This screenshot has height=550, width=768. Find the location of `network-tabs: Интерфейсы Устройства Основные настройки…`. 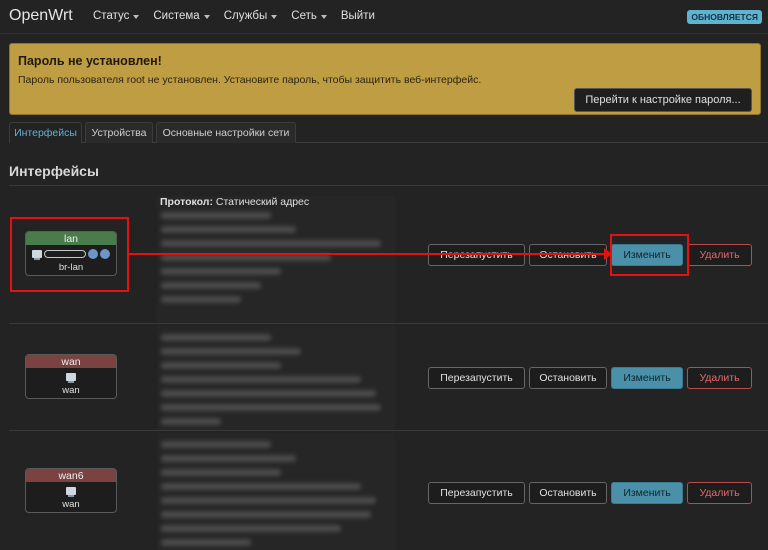

network-tabs: Интерфейсы Устройства Основные настройки… is located at coordinates (388, 132).